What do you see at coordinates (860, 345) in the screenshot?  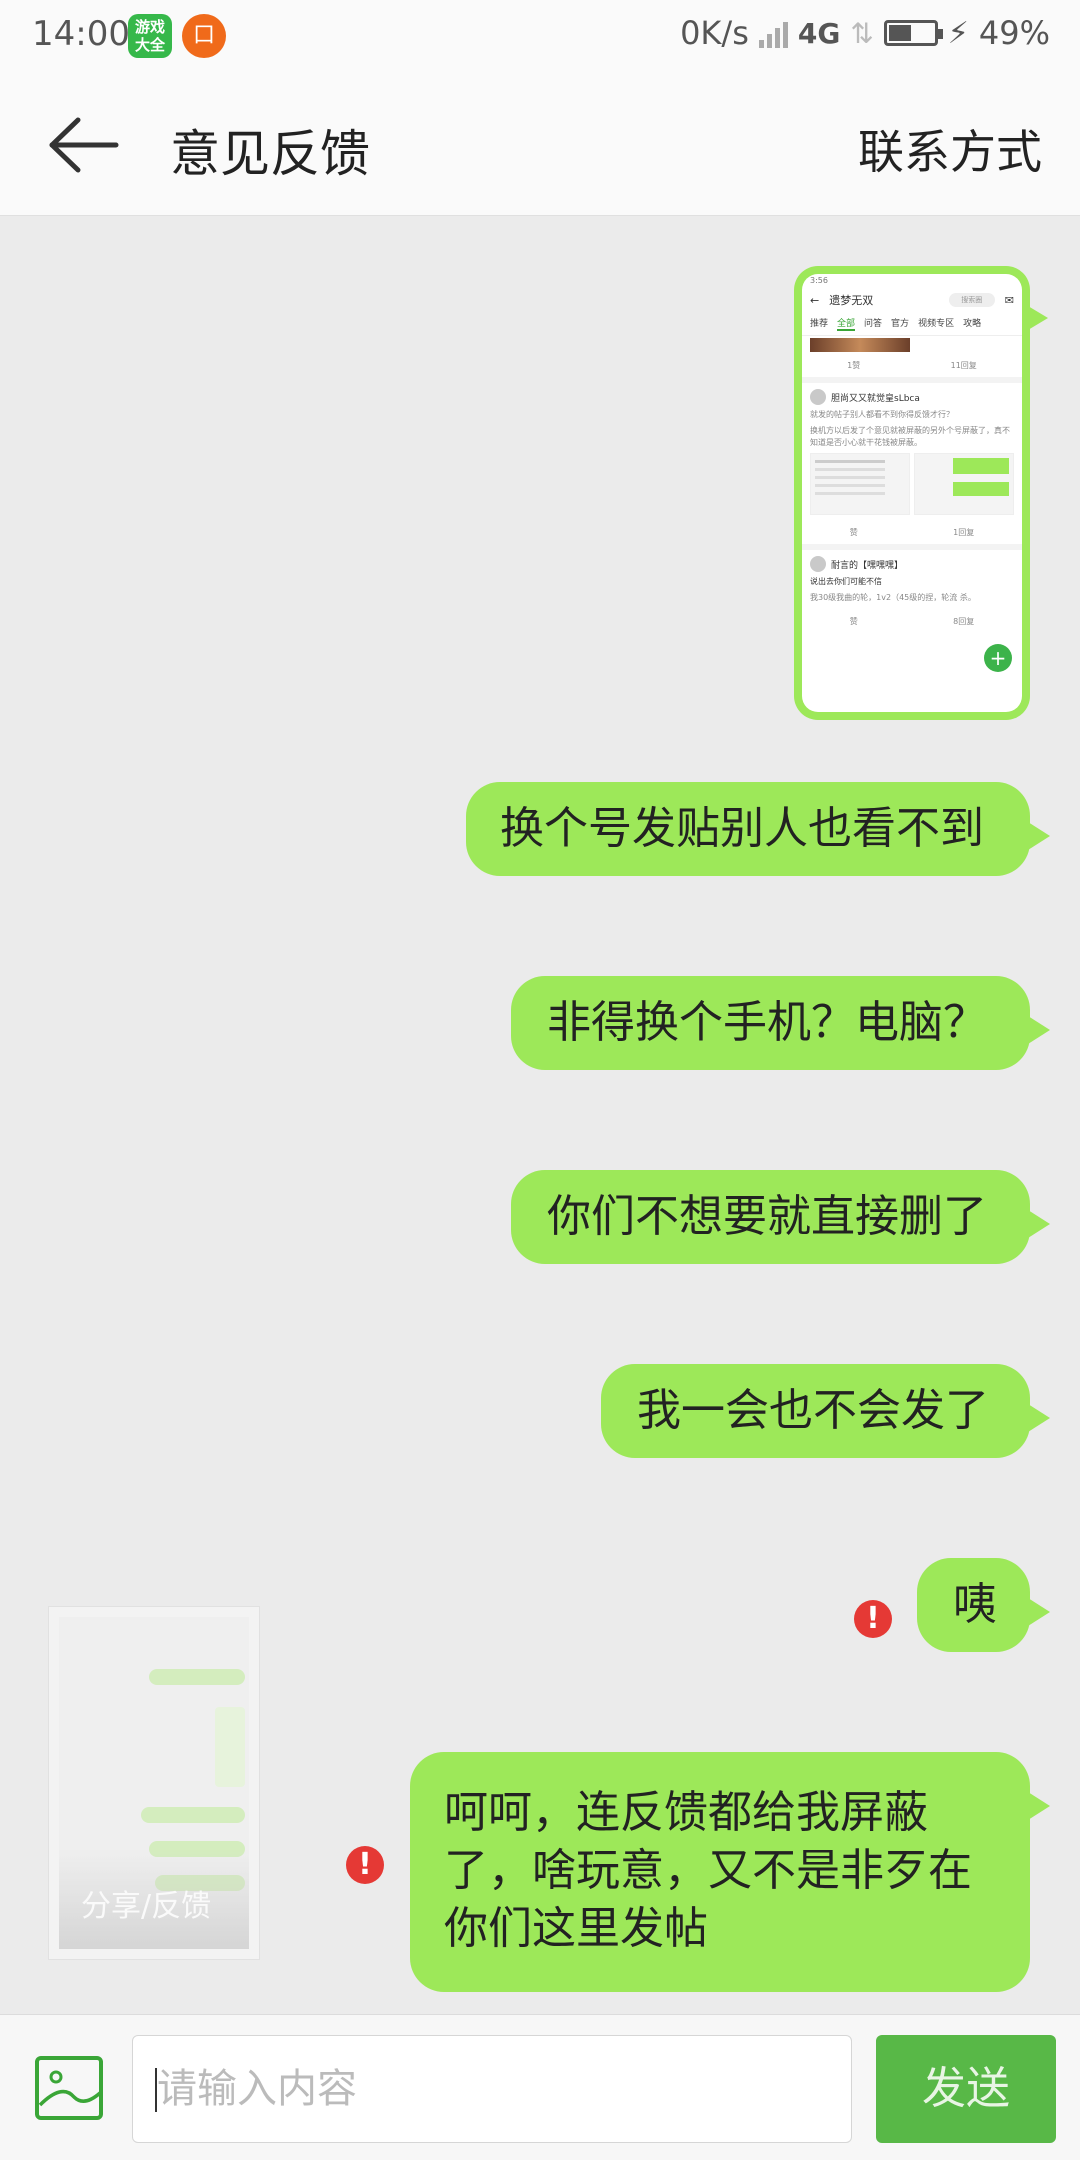 I see `mini-banner` at bounding box center [860, 345].